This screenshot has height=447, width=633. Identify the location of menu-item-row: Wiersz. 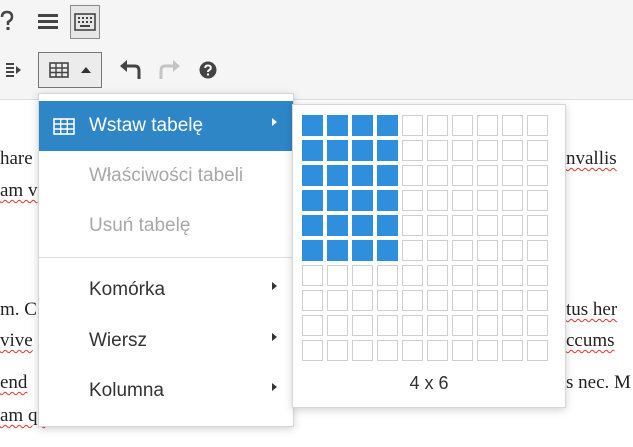
(166, 341).